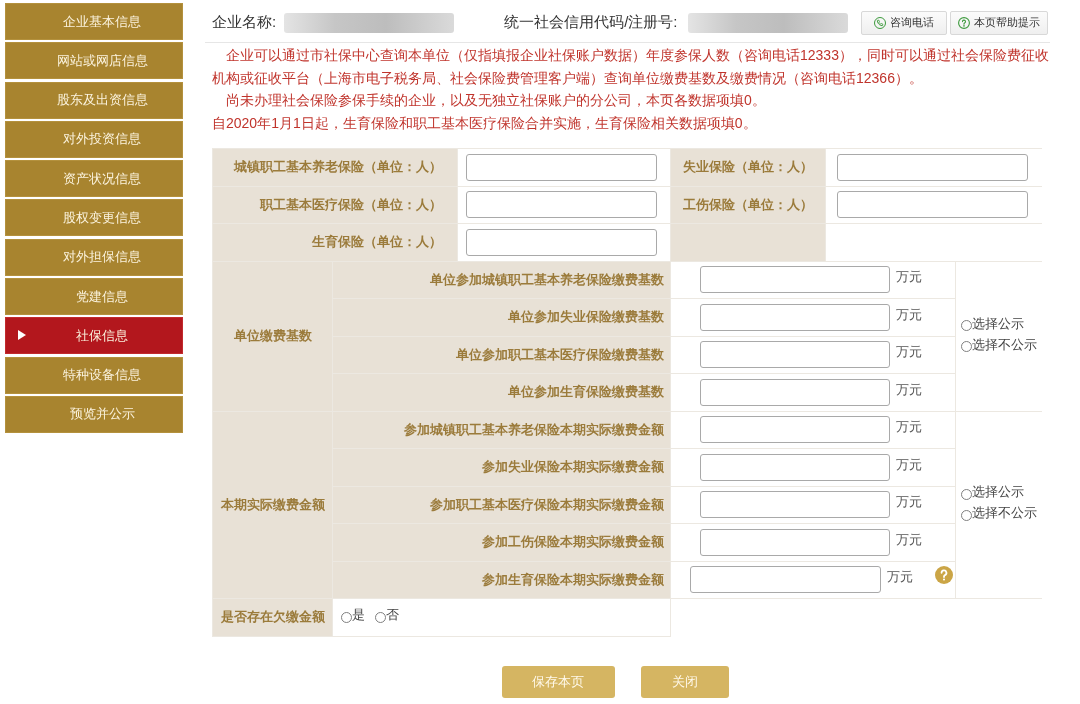  I want to click on field-label: 是否存在欠缴金额, so click(272, 617).